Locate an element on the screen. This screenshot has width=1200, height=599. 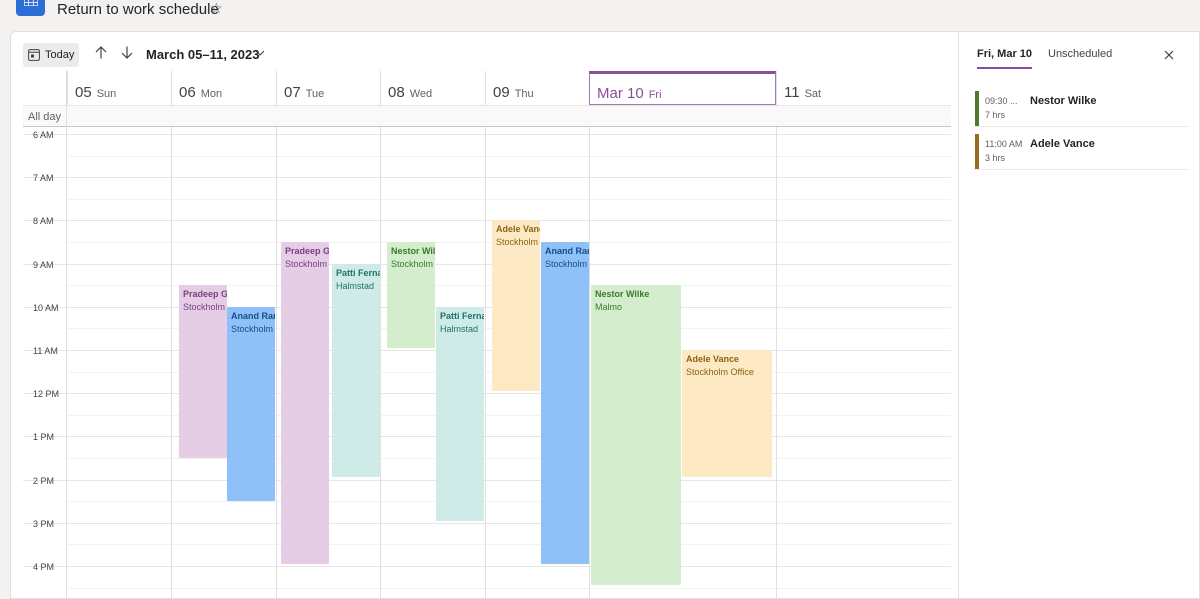
hour-label: 7 AM is located at coordinates (43, 178).